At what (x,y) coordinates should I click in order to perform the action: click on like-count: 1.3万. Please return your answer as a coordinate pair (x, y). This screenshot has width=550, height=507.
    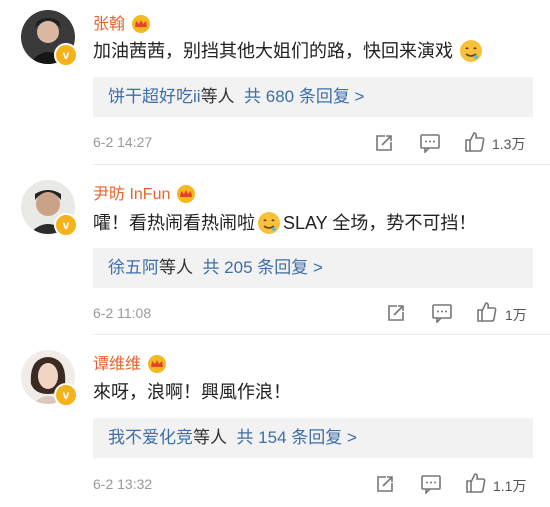
    Looking at the image, I should click on (509, 144).